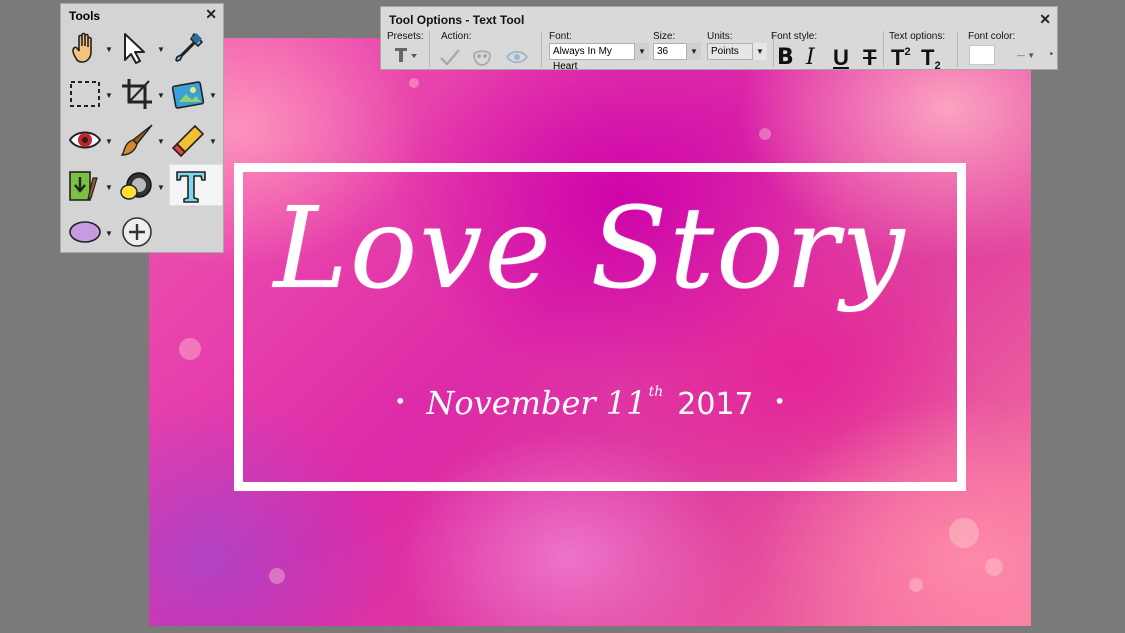 The width and height of the screenshot is (1125, 633). Describe the element at coordinates (917, 36) in the screenshot. I see `text-options-label: Text options:` at that location.